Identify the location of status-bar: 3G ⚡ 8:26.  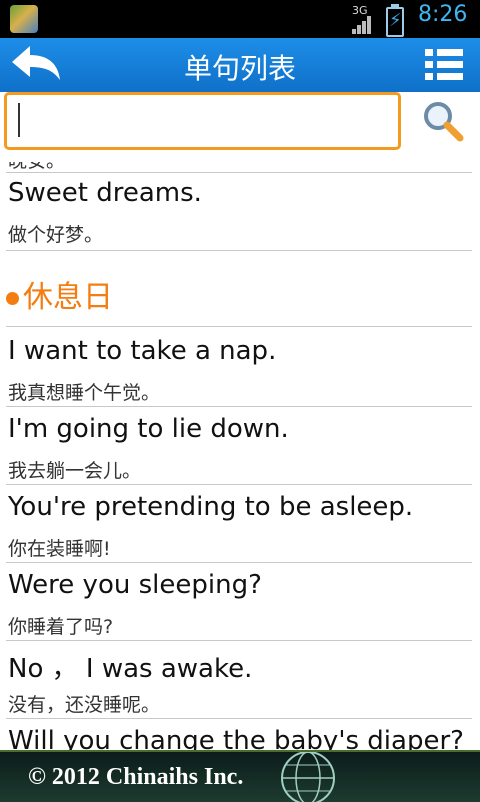
(240, 19).